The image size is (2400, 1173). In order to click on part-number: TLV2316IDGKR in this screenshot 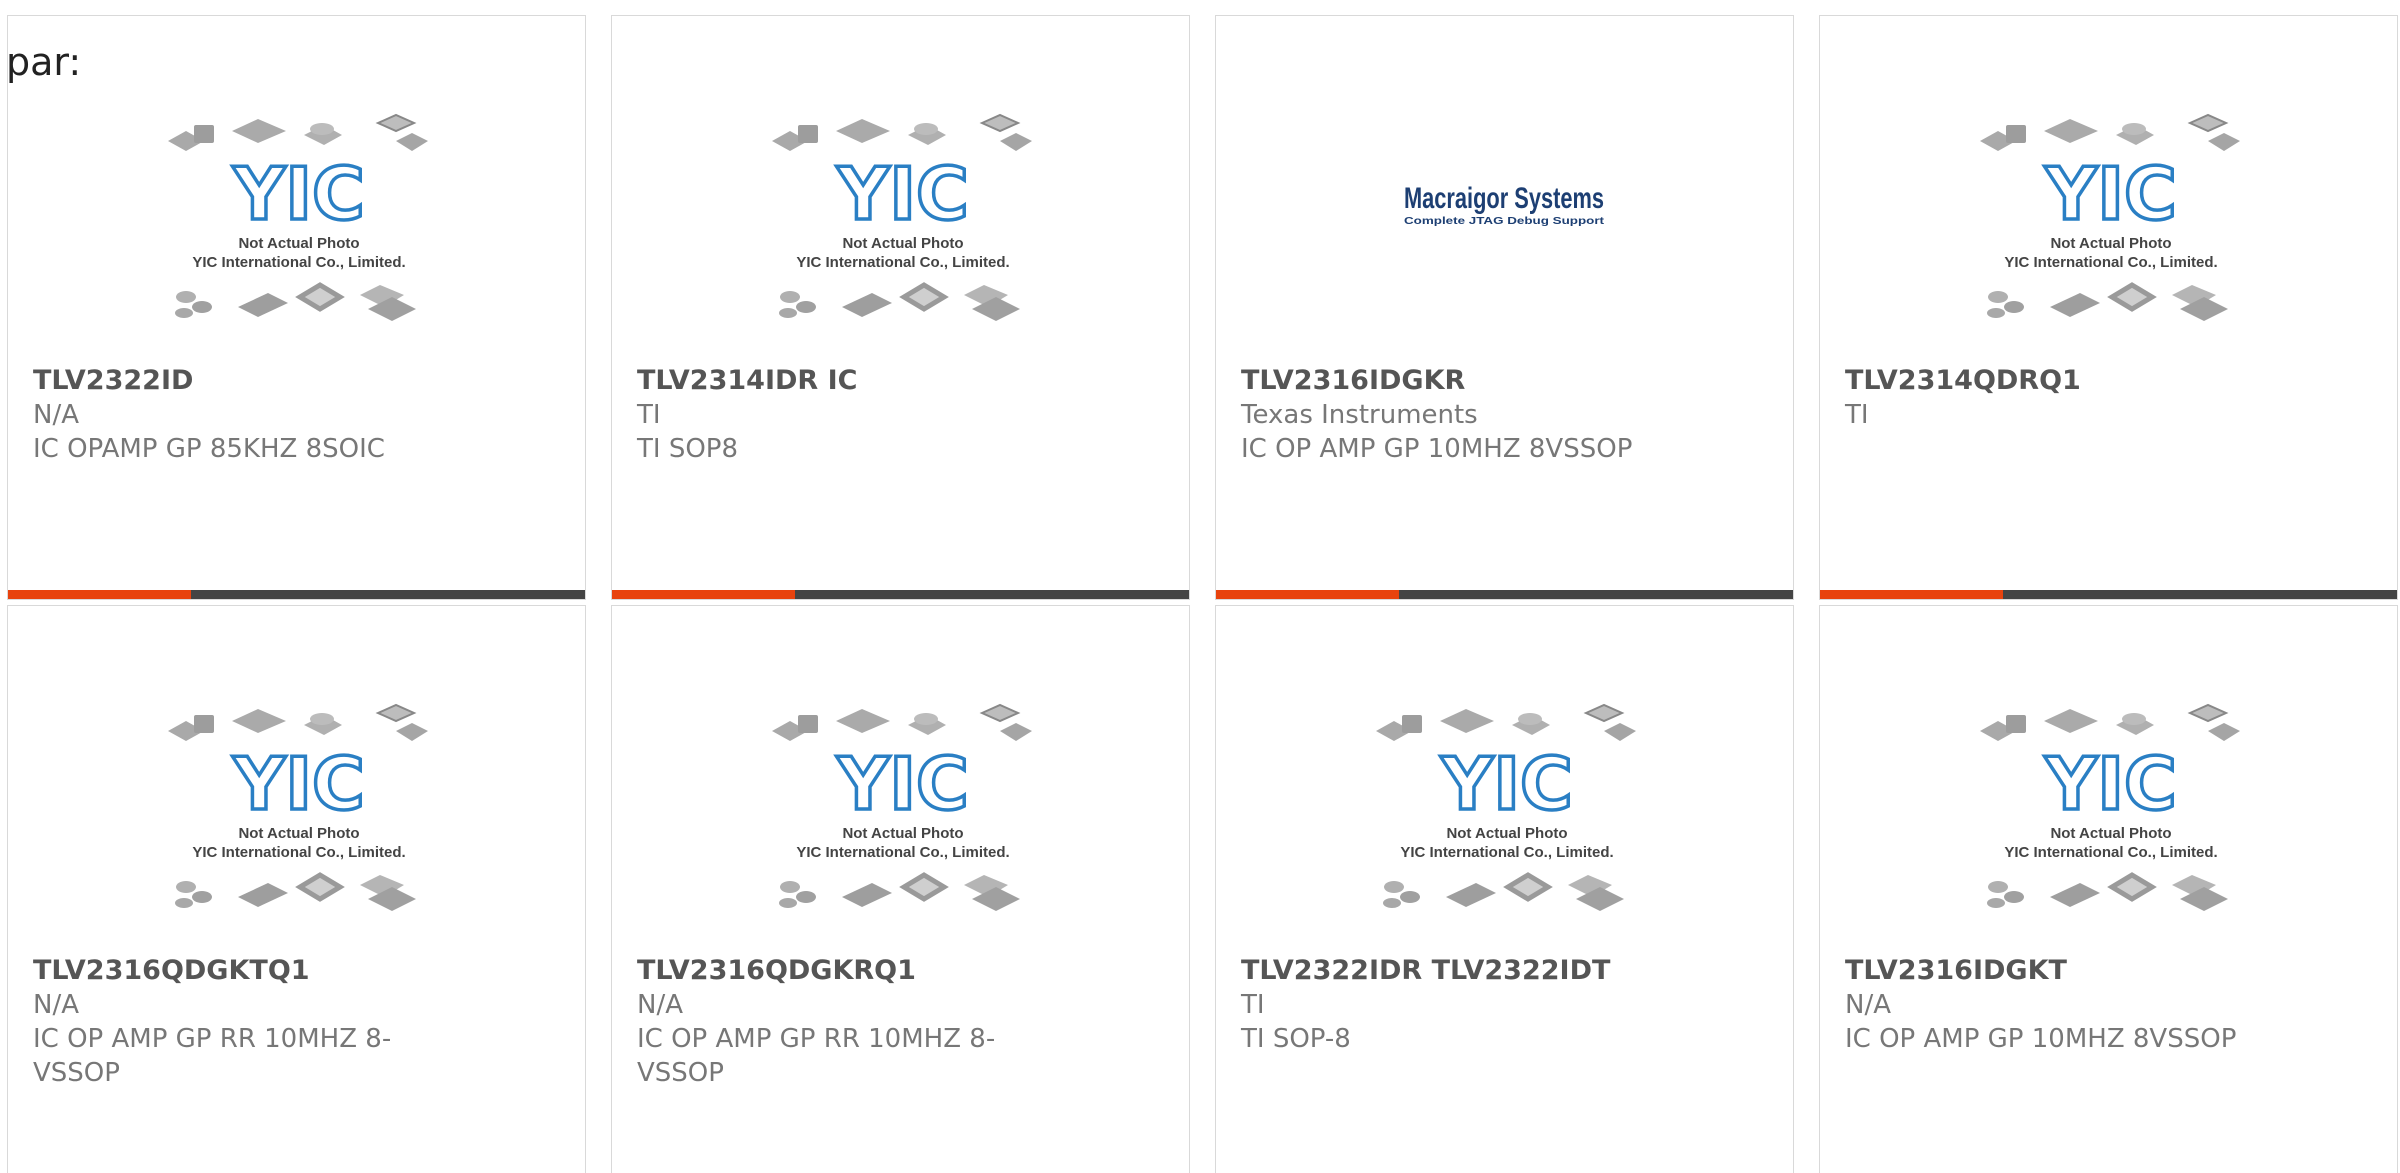, I will do `click(1501, 381)`.